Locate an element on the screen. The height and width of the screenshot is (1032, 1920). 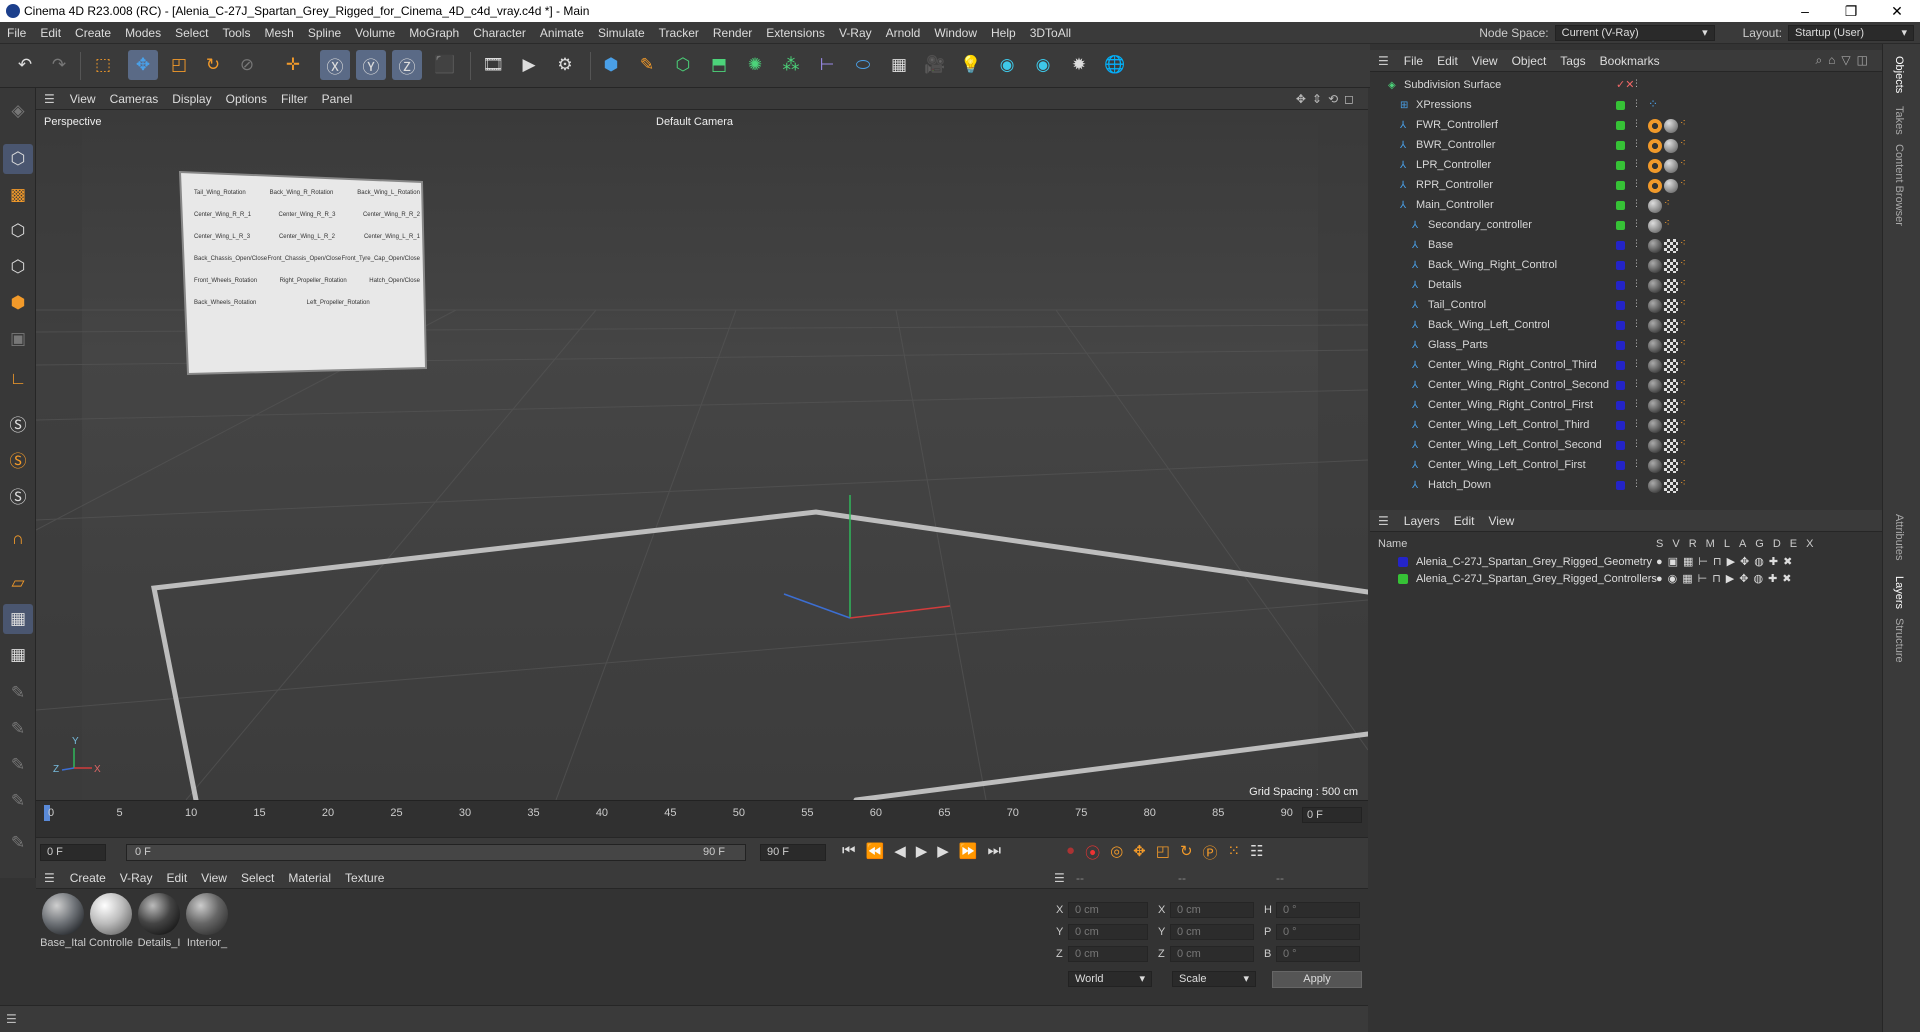
record-icon: ● is located at coordinates (1070, 852).